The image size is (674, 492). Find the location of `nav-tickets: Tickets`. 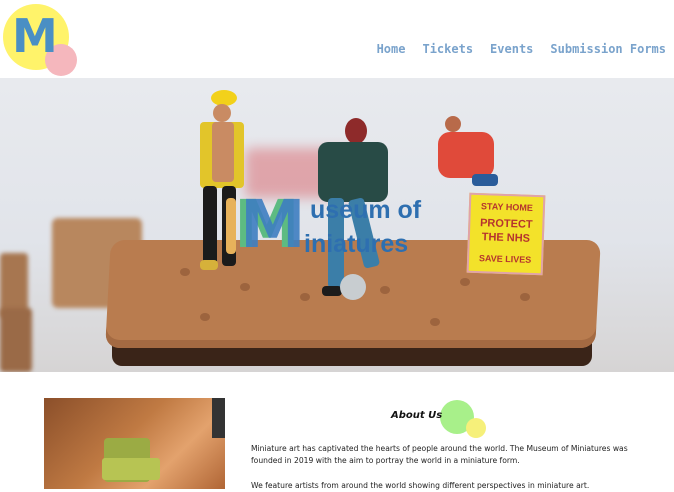

nav-tickets: Tickets is located at coordinates (447, 49).